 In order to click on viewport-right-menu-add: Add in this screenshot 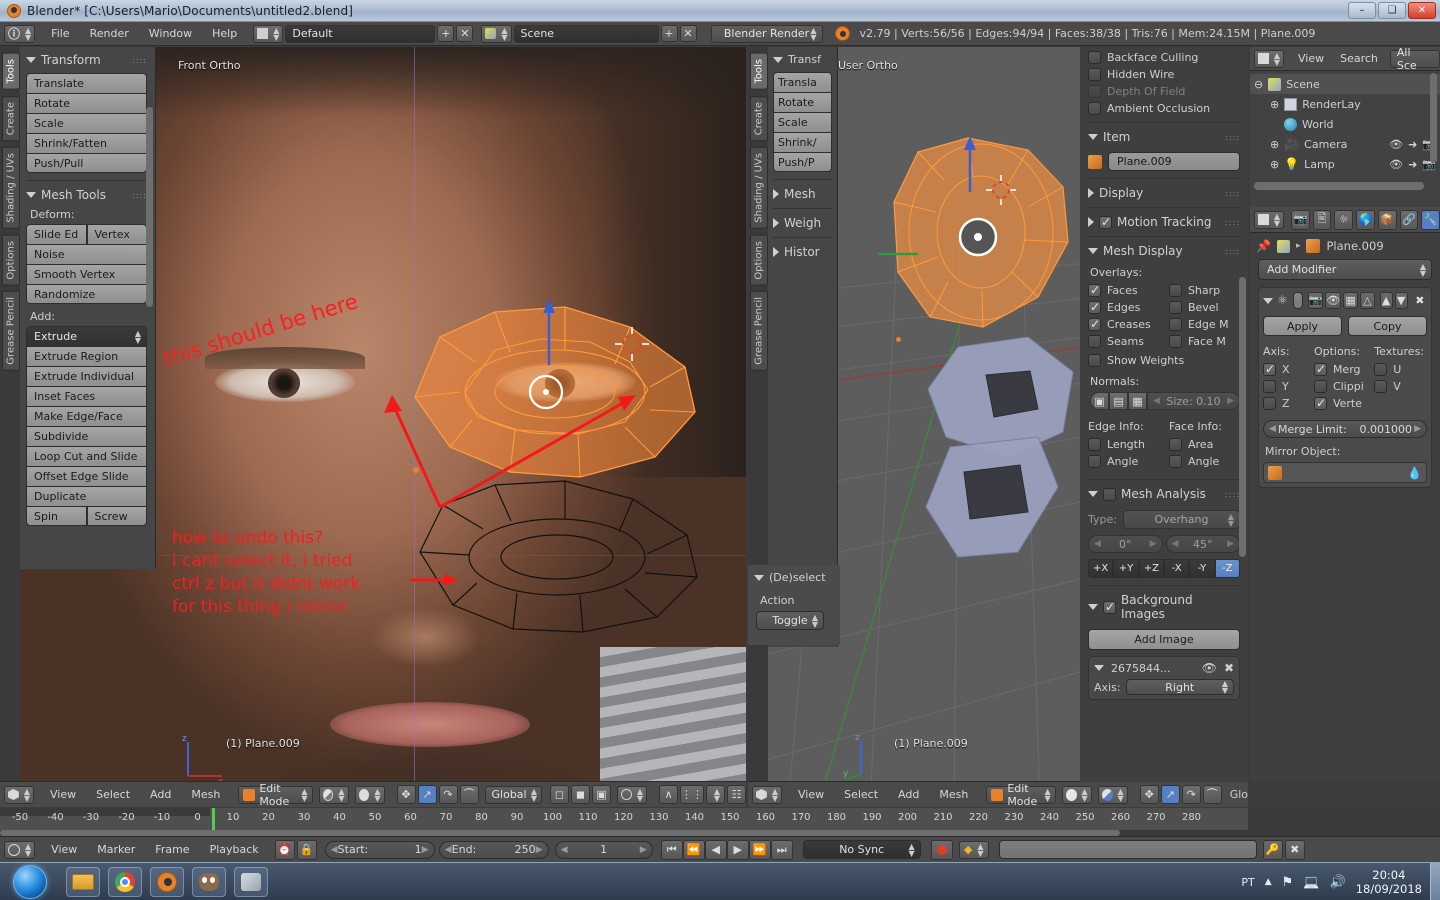, I will do `click(908, 795)`.